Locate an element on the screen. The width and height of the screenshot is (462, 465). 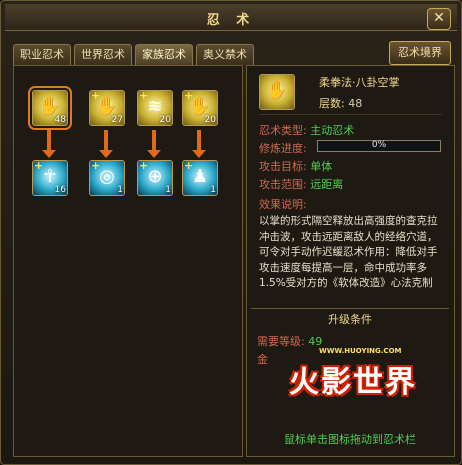
target-label: 攻击目标: is located at coordinates (283, 166).